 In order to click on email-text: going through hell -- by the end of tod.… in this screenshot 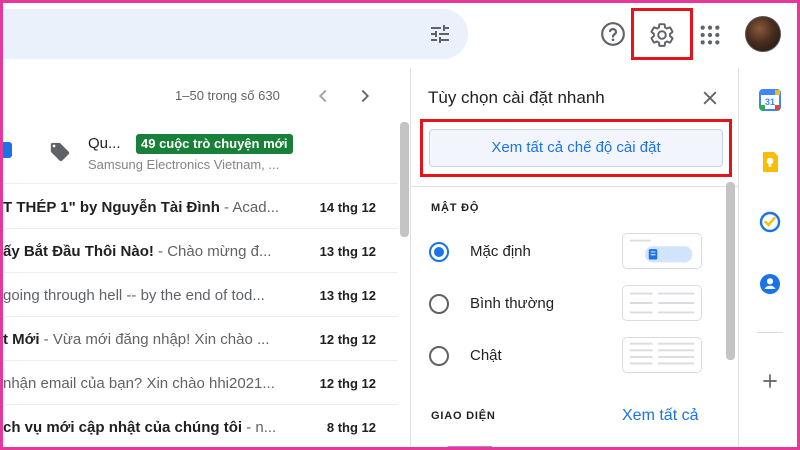, I will do `click(153, 295)`.